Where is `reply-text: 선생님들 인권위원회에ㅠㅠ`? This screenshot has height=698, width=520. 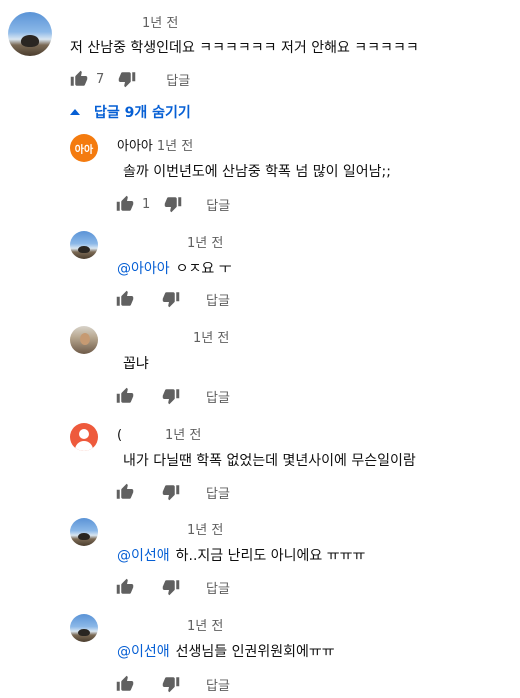
reply-text: 선생님들 인권위원회에ㅠㅠ is located at coordinates (255, 652).